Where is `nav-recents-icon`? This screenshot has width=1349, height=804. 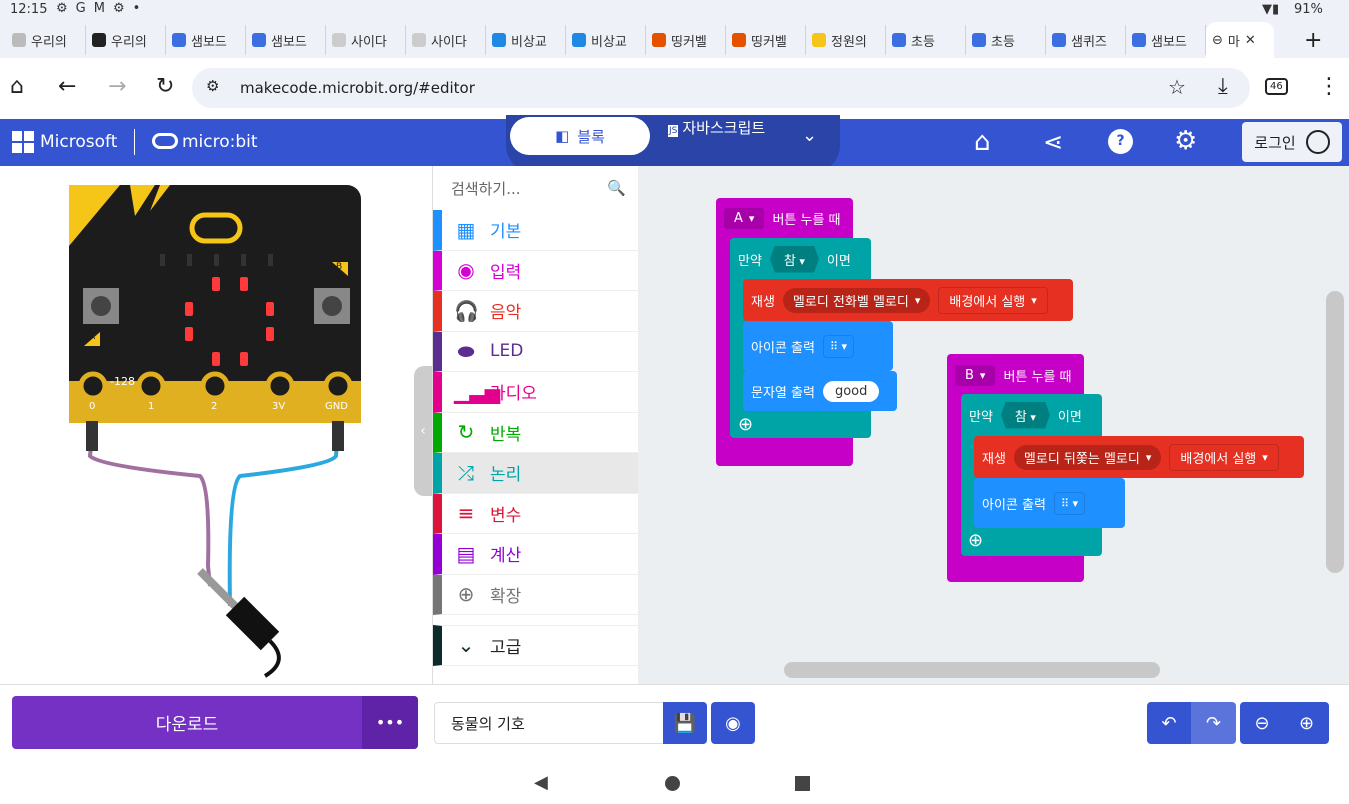 nav-recents-icon is located at coordinates (802, 783).